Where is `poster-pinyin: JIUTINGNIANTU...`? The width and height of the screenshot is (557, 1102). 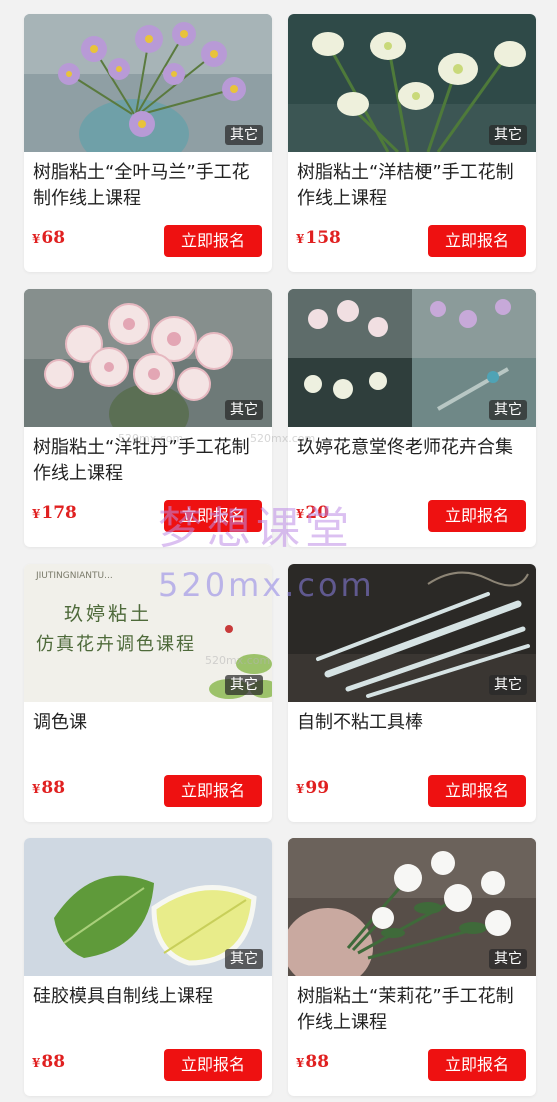 poster-pinyin: JIUTINGNIANTU... is located at coordinates (74, 576).